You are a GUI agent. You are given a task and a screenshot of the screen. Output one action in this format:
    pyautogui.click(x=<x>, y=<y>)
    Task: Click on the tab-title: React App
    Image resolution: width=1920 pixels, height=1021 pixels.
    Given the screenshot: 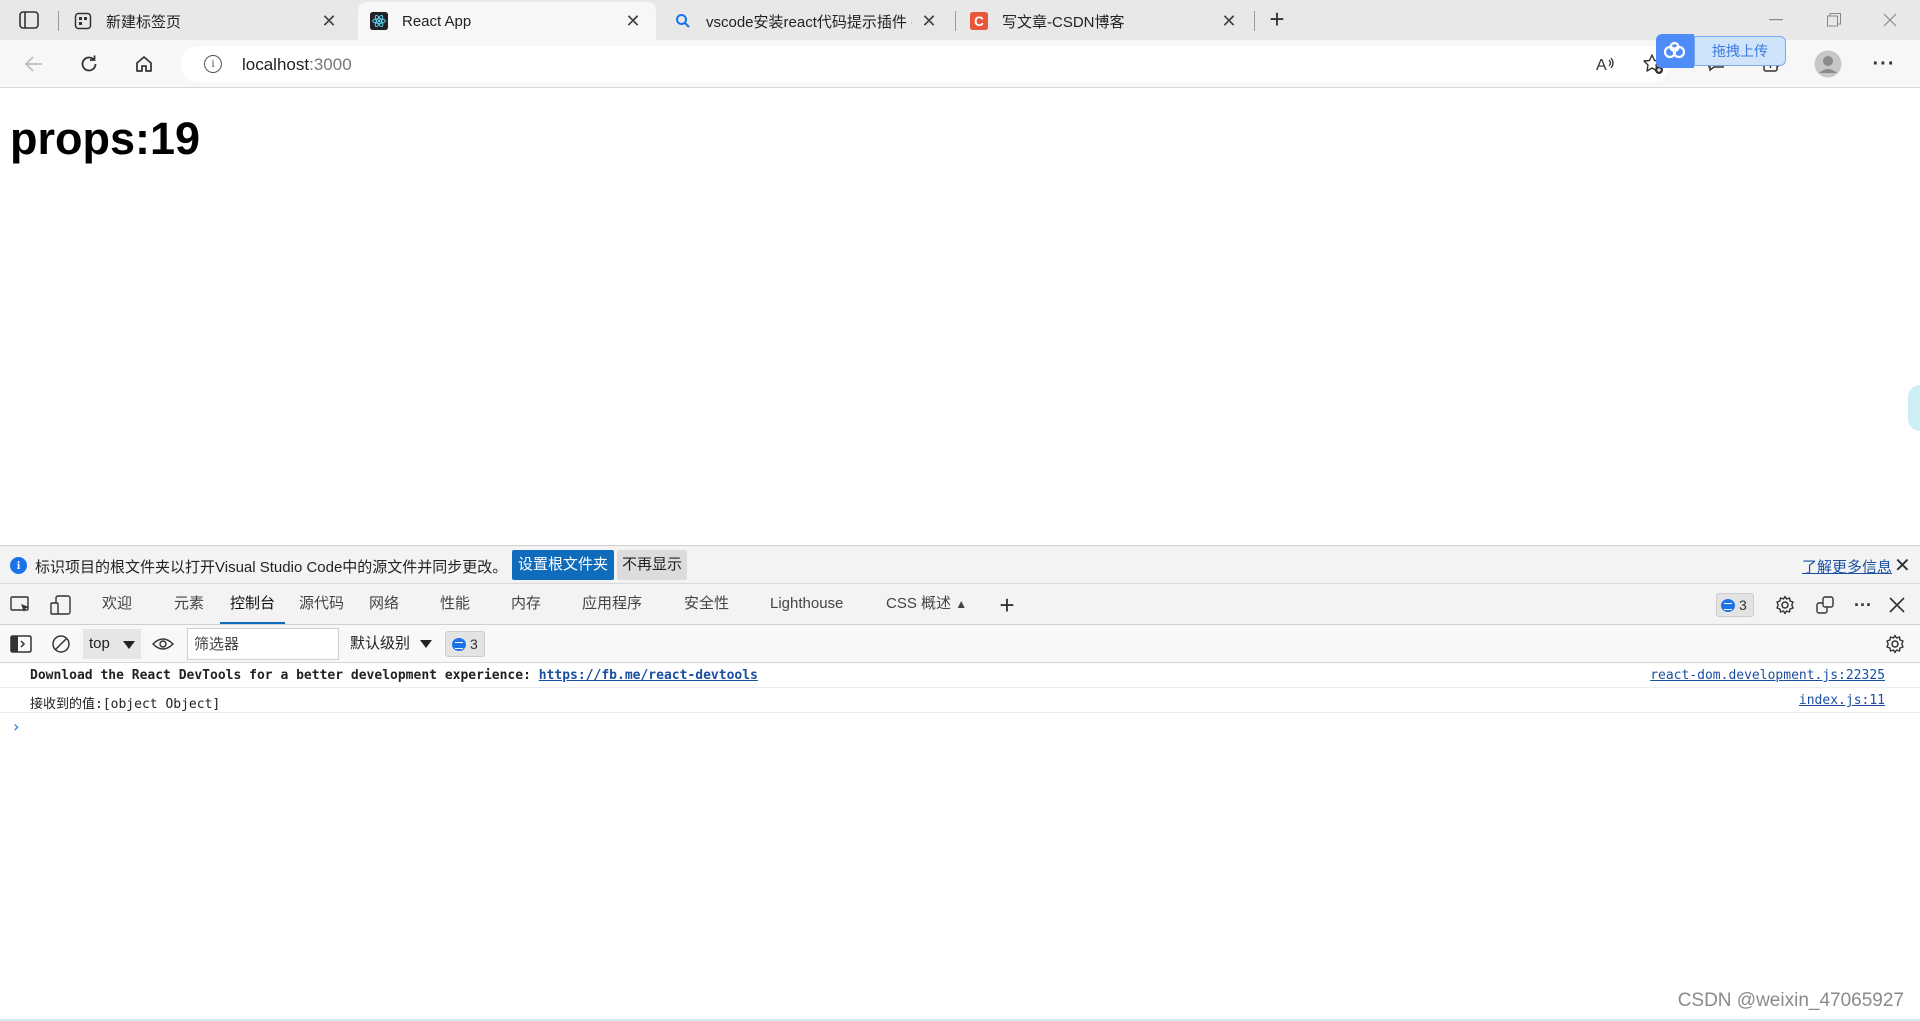 What is the action you would take?
    pyautogui.click(x=437, y=21)
    